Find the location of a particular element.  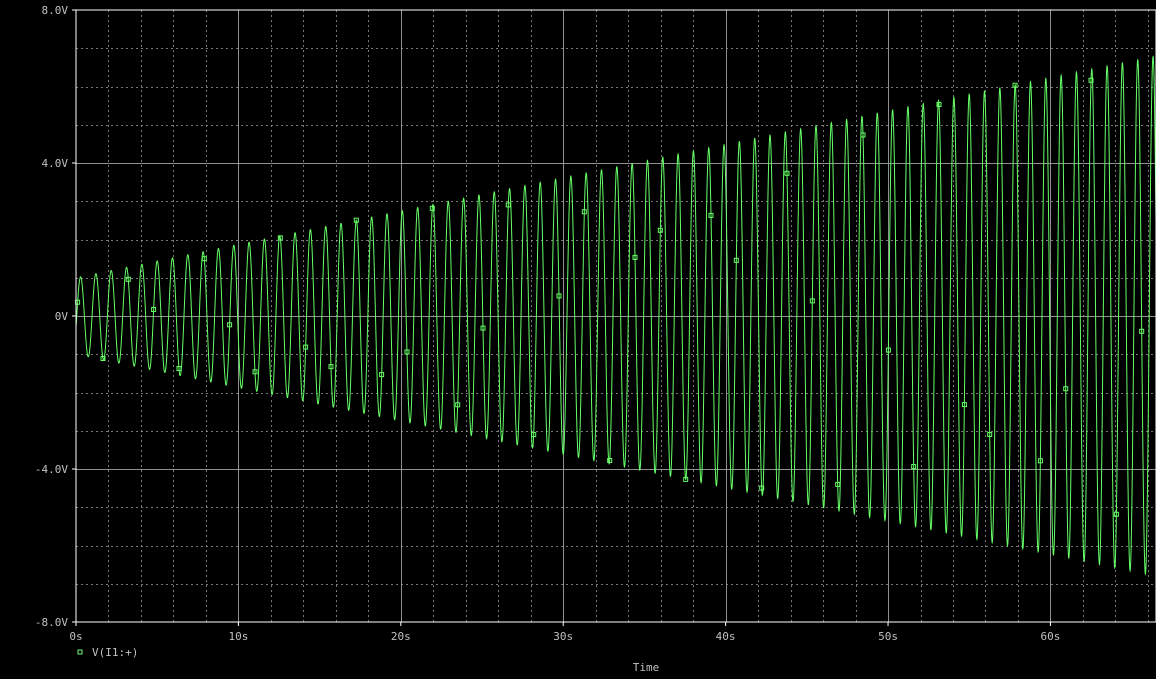

legend-label-series: V(I1:+) is located at coordinates (115, 652).